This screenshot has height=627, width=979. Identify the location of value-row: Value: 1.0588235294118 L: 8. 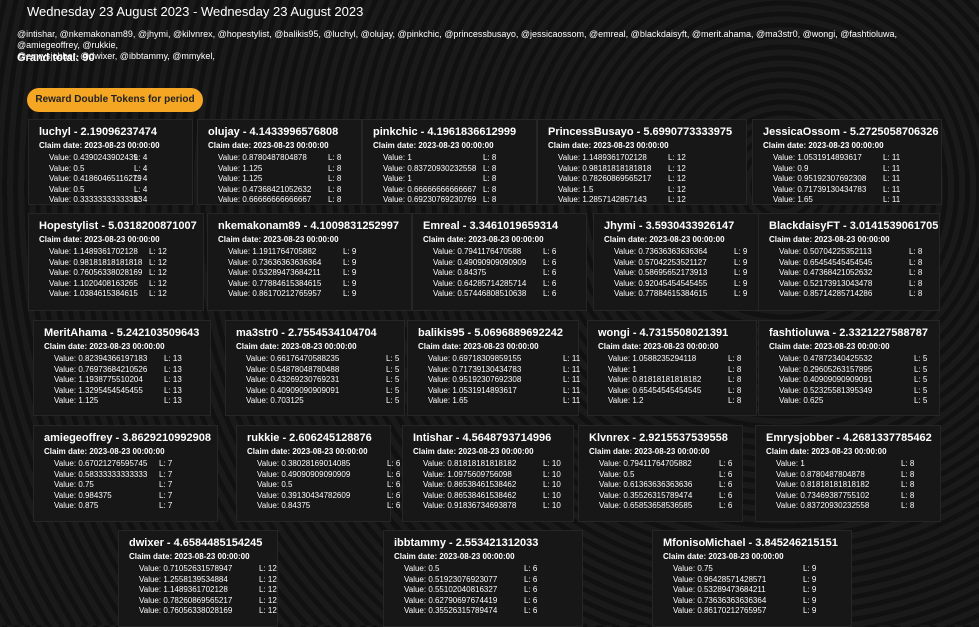
(674, 359).